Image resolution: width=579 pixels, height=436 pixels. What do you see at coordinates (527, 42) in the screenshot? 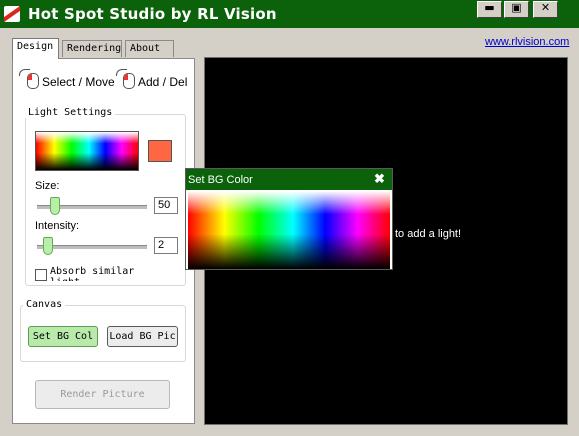
I see `website-link: www.rlvision.com` at bounding box center [527, 42].